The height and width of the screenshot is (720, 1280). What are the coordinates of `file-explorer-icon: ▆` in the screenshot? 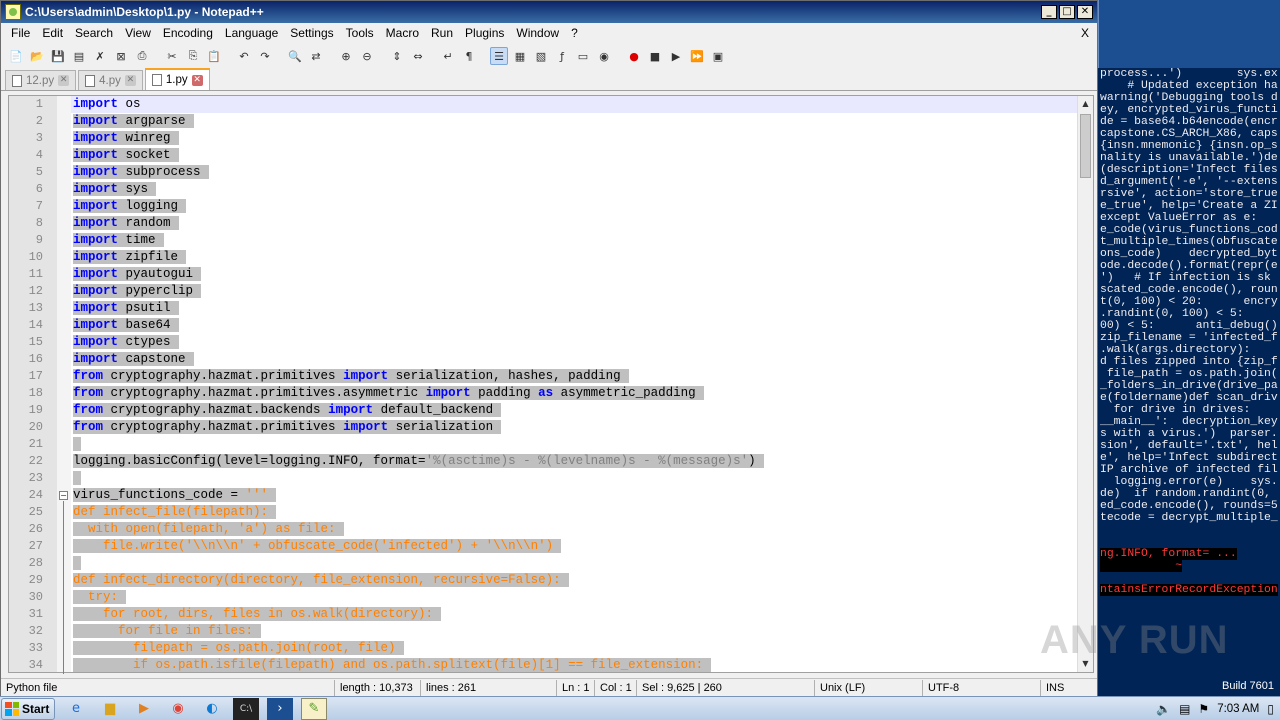 It's located at (110, 709).